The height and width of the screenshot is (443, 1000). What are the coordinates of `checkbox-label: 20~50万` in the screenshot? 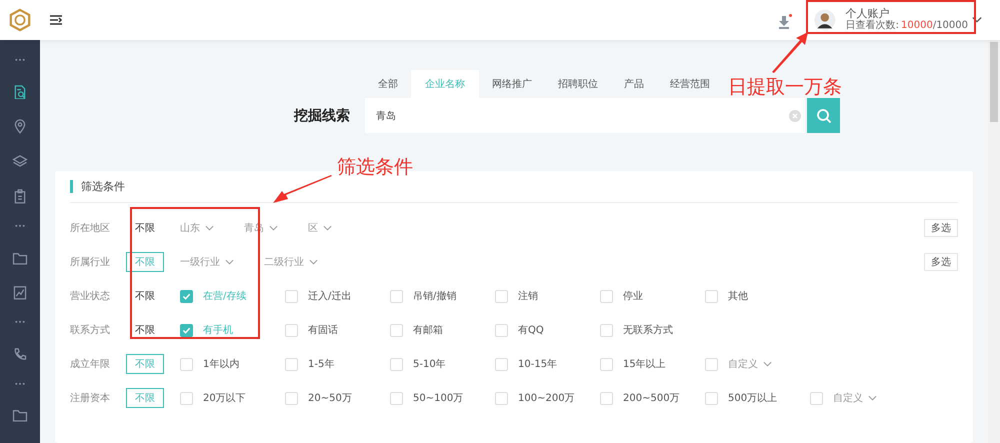 It's located at (330, 398).